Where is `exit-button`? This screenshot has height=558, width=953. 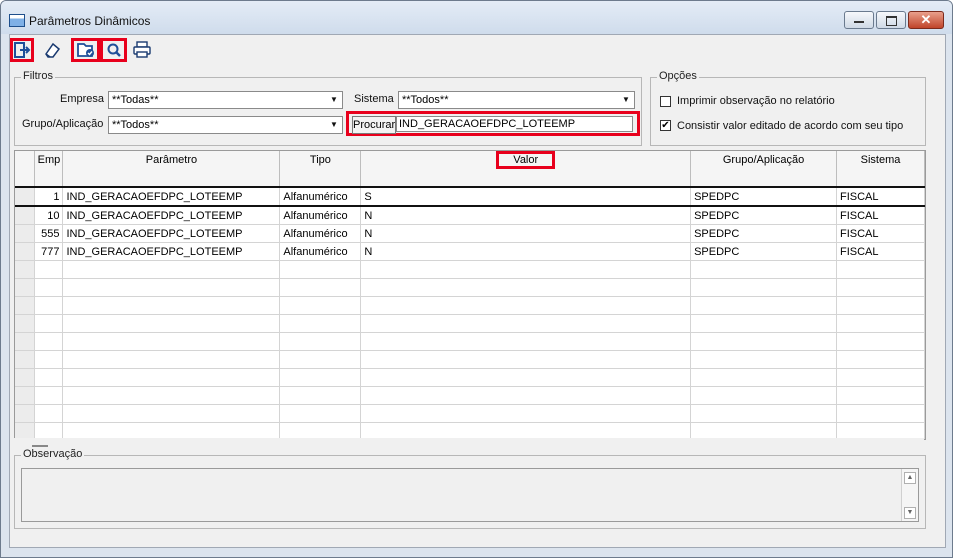 exit-button is located at coordinates (22, 50).